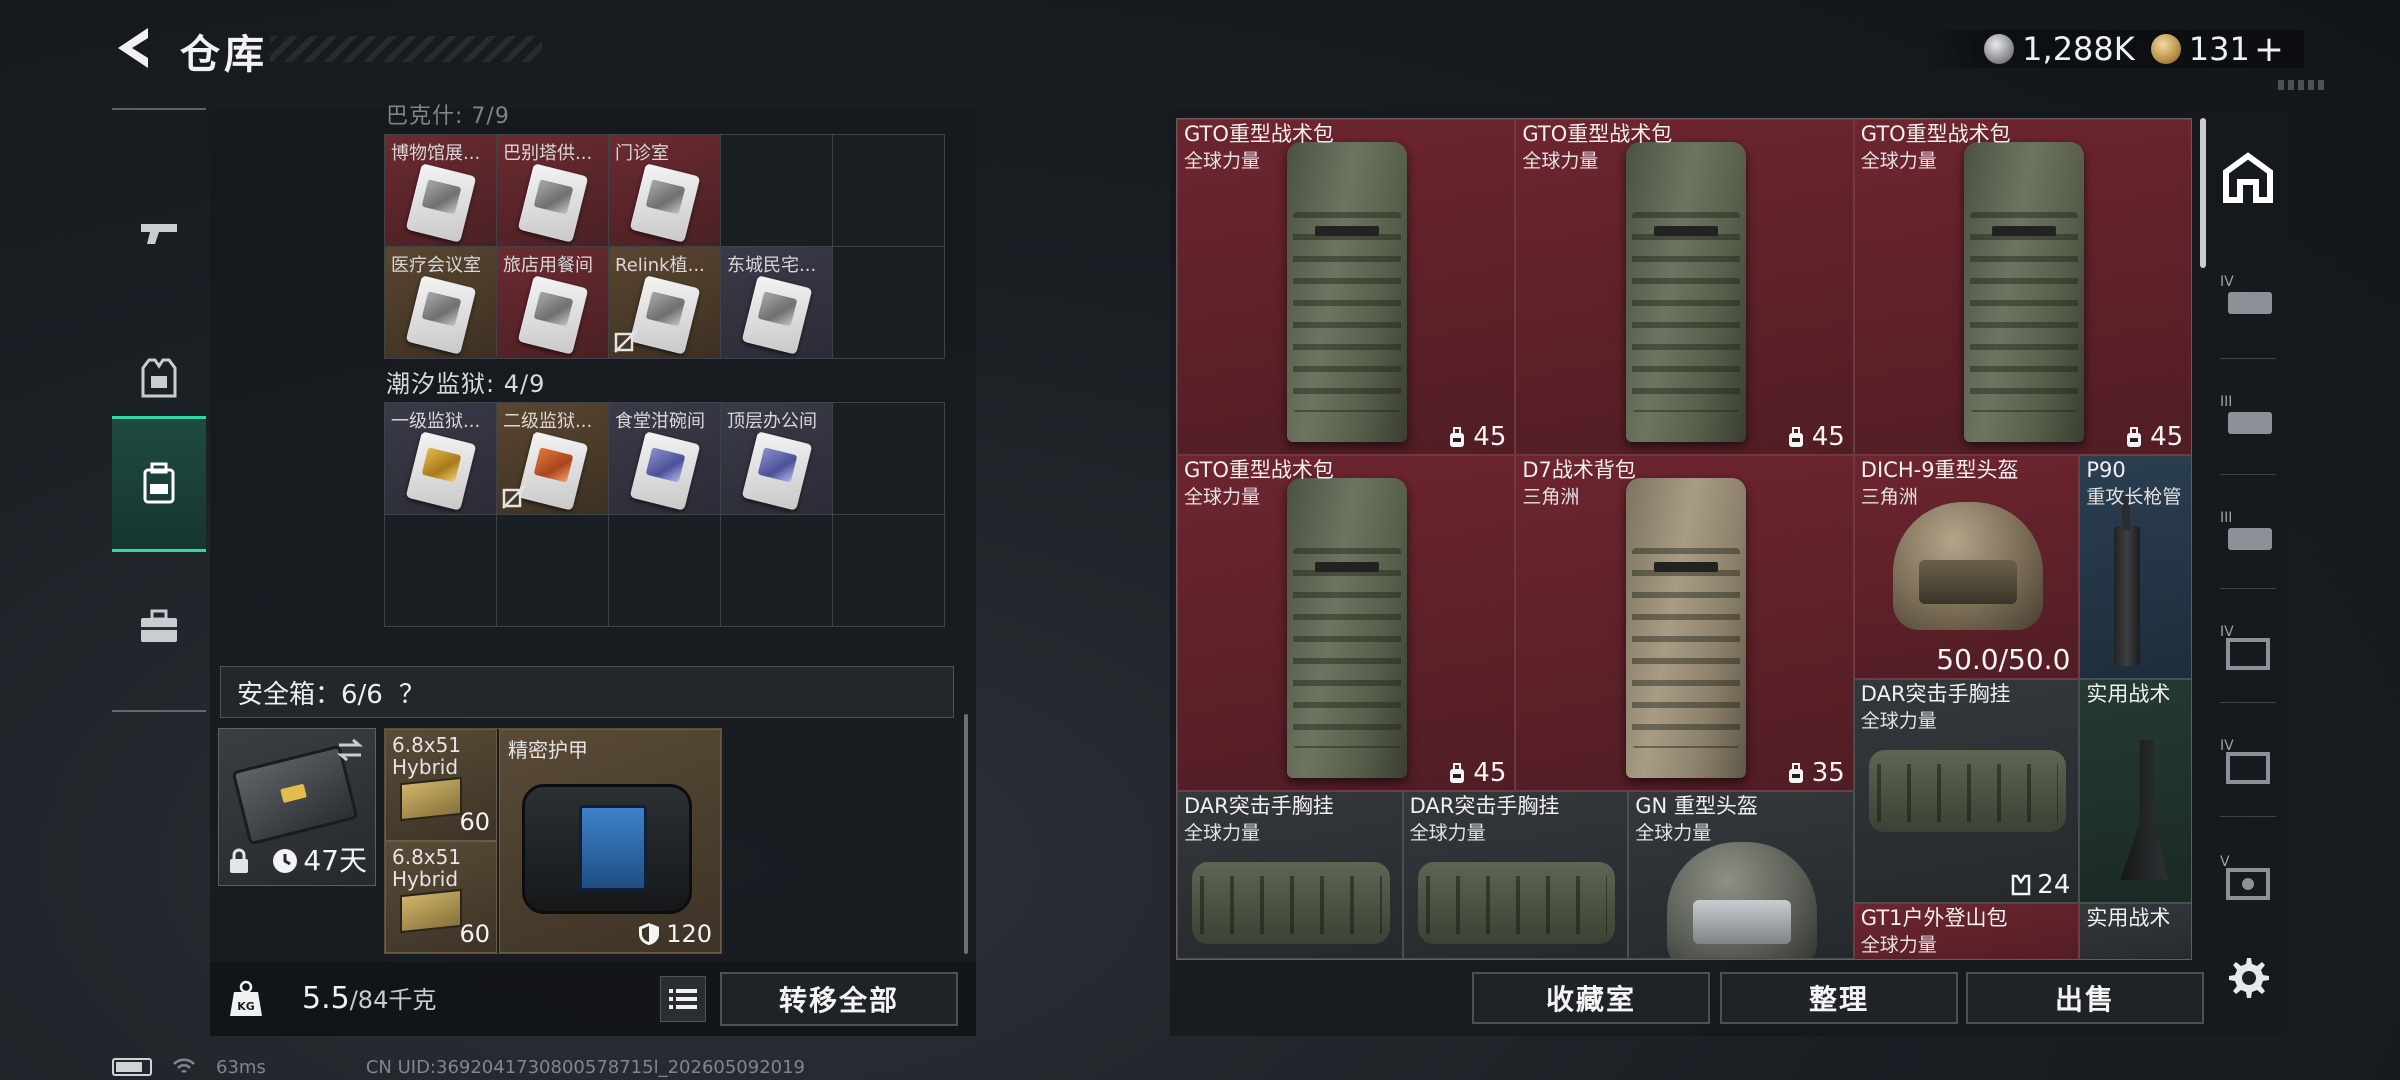  I want to click on nav-toolbox, so click(159, 626).